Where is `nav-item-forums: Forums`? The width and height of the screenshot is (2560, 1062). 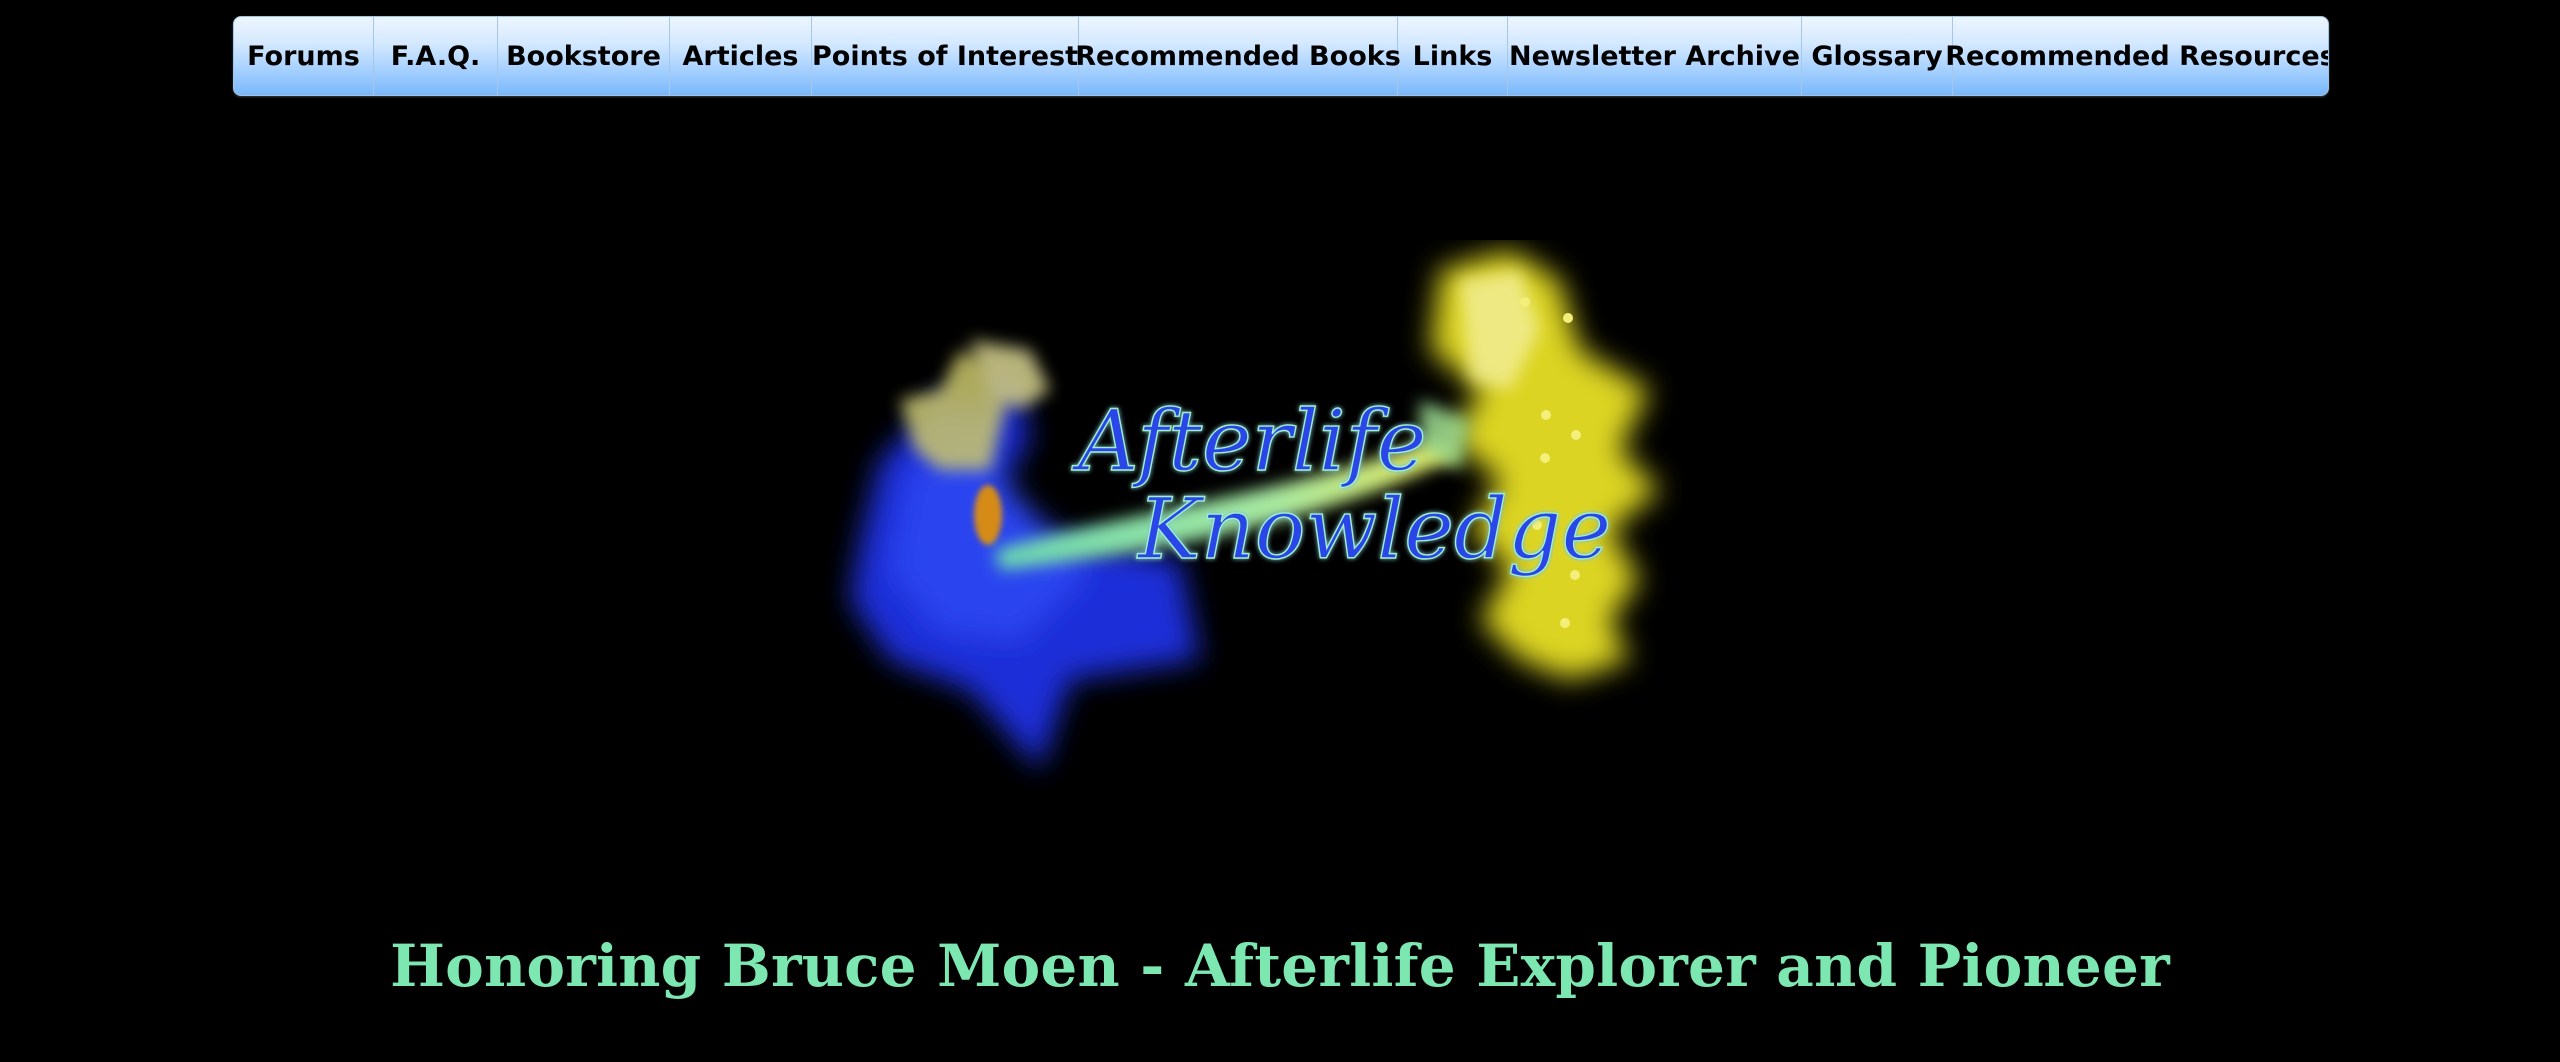 nav-item-forums: Forums is located at coordinates (304, 56).